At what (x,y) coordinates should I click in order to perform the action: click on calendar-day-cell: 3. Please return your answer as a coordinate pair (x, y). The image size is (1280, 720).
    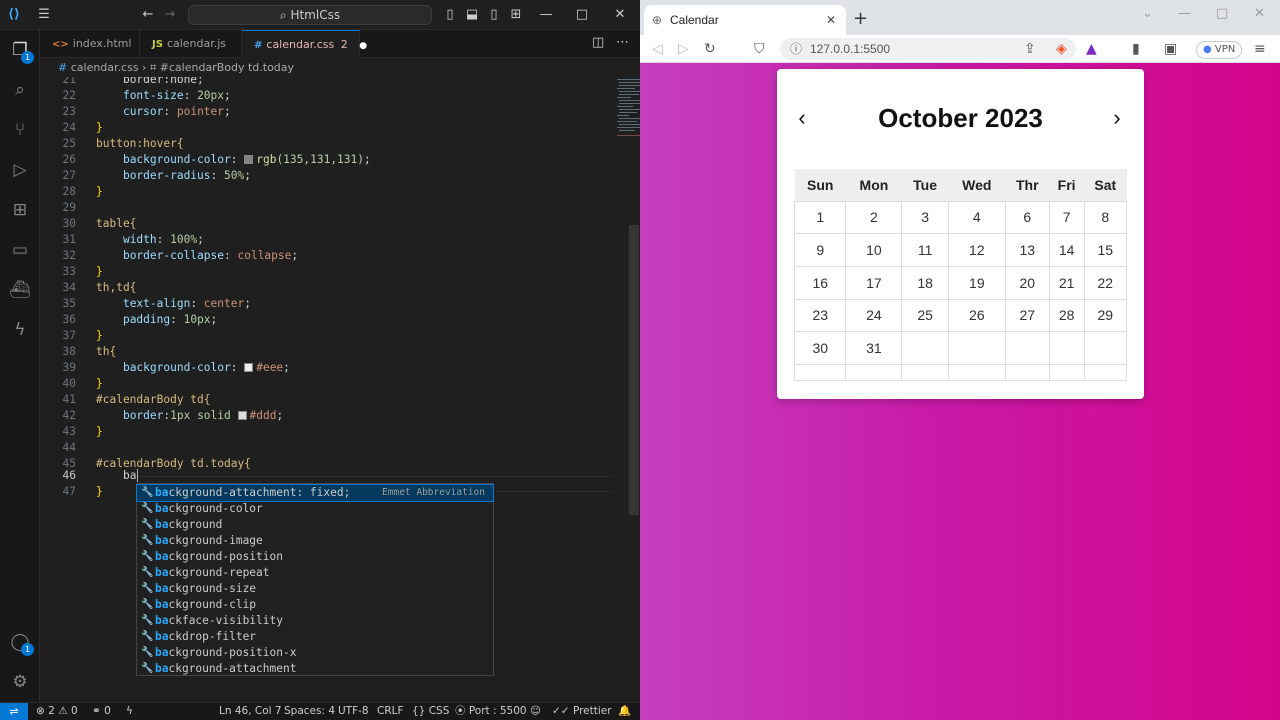
    Looking at the image, I should click on (925, 217).